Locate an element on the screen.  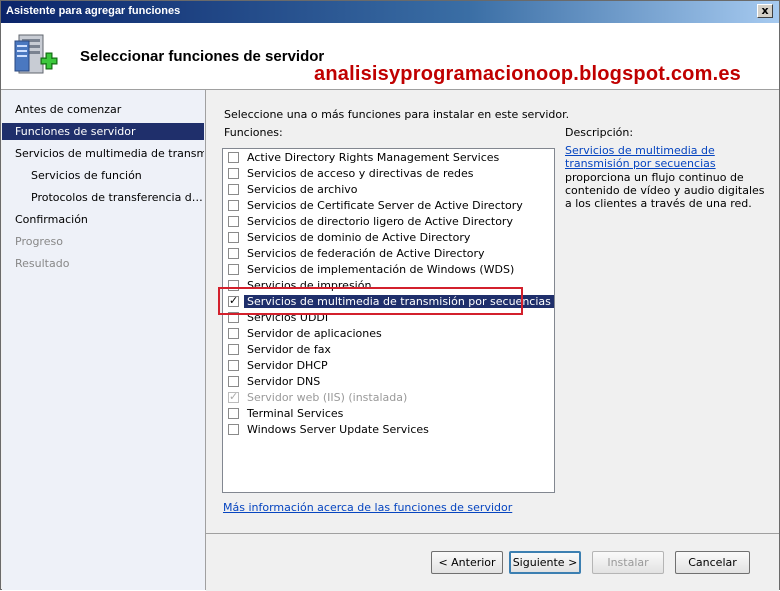
role-list-item: Windows Server Update Services is located at coordinates (388, 430).